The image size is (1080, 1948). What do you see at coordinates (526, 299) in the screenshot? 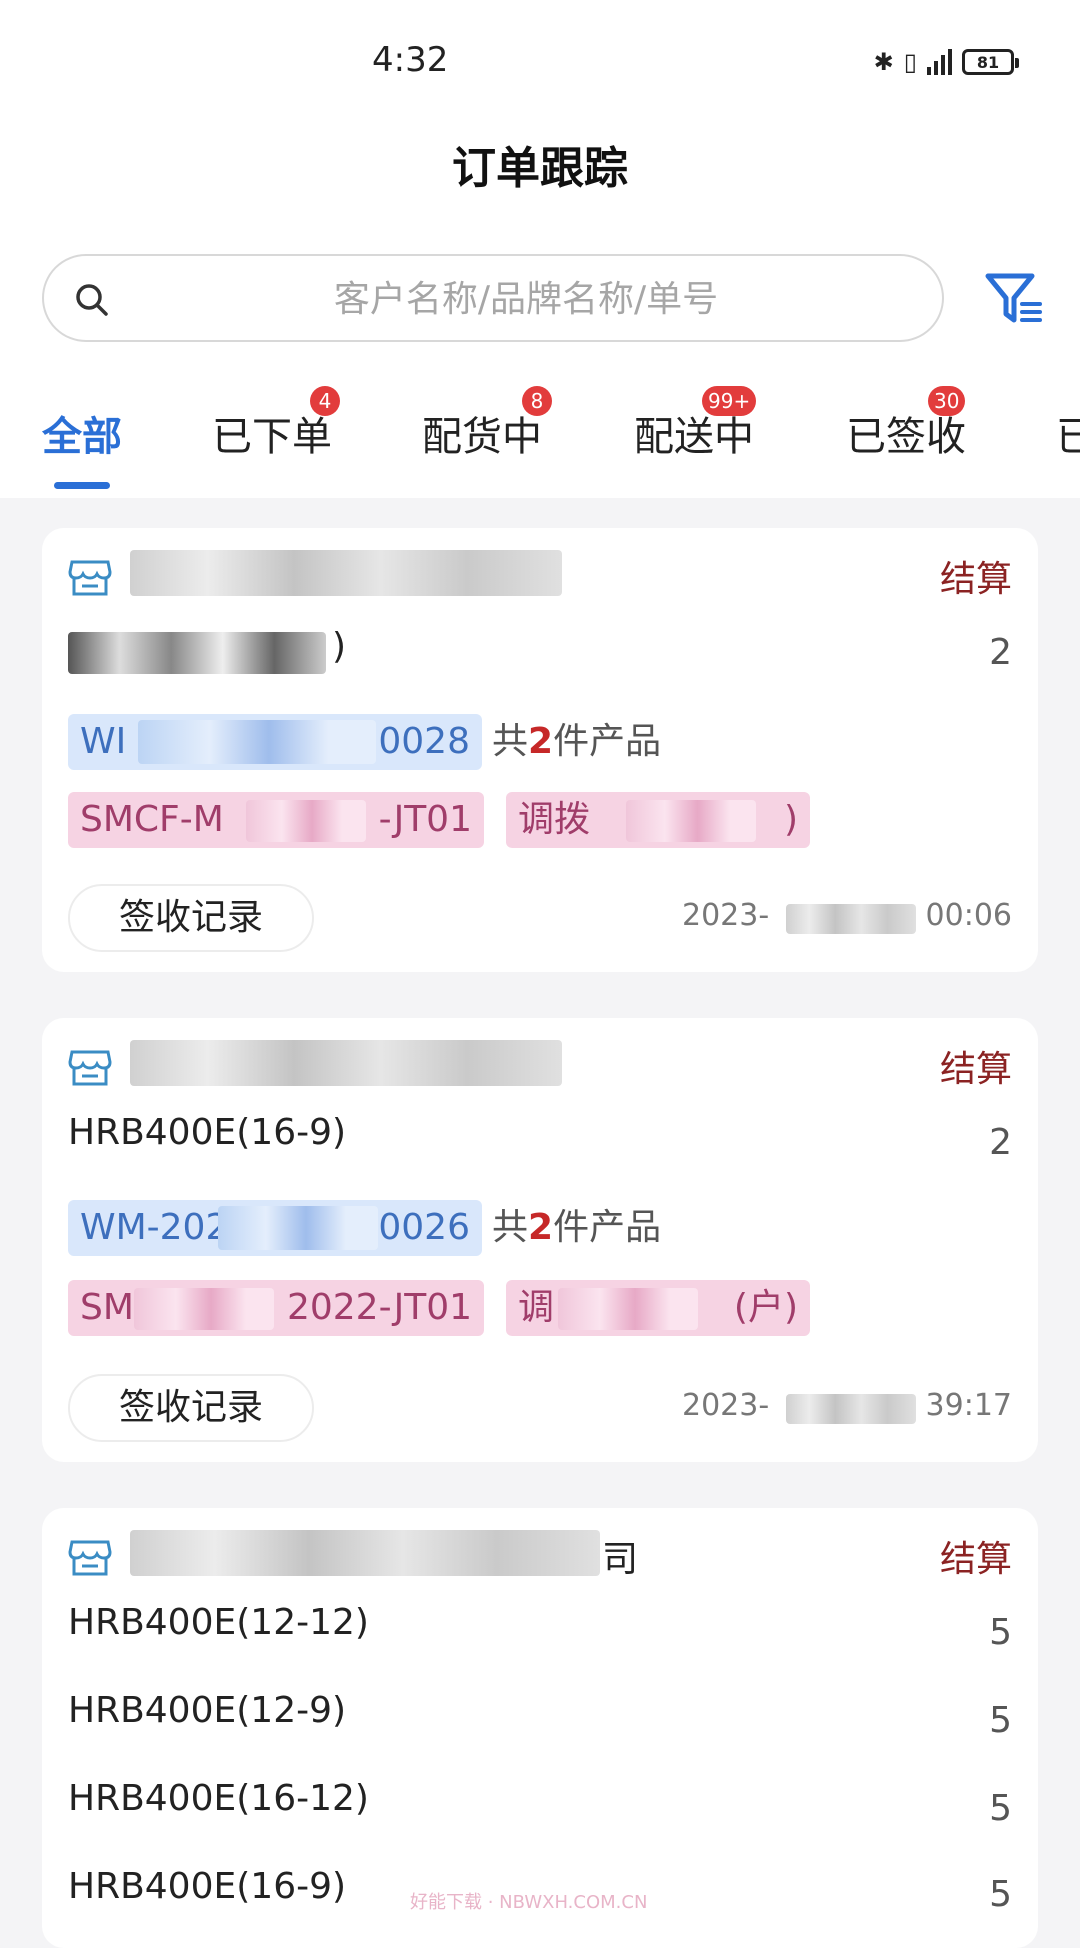
I see `search-input` at bounding box center [526, 299].